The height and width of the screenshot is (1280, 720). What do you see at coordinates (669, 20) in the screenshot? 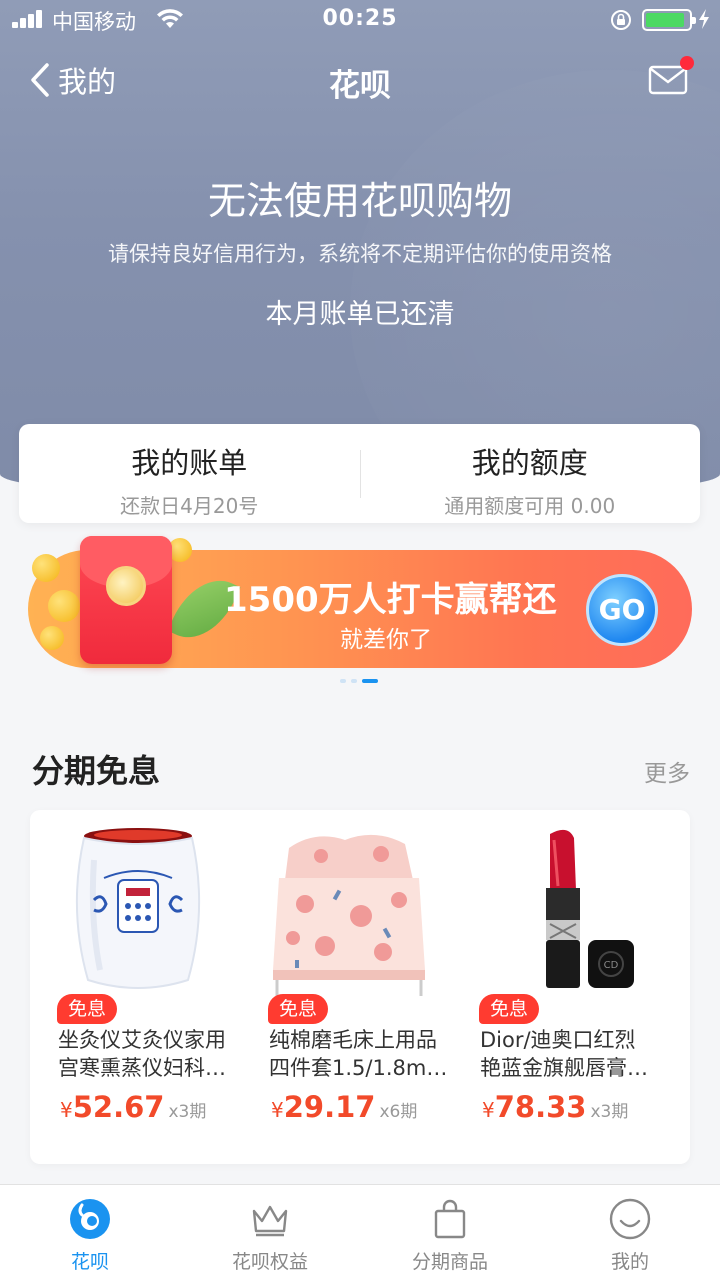
I see `battery-icon` at bounding box center [669, 20].